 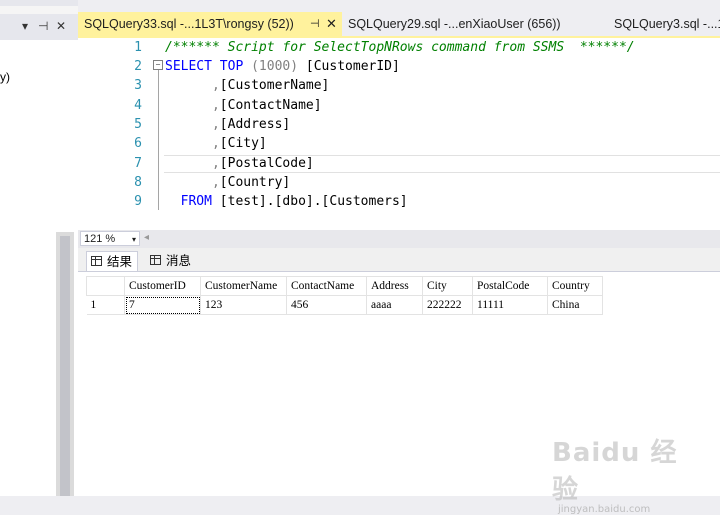 What do you see at coordinates (158, 65) in the screenshot?
I see `collapse-toggle-icon: −` at bounding box center [158, 65].